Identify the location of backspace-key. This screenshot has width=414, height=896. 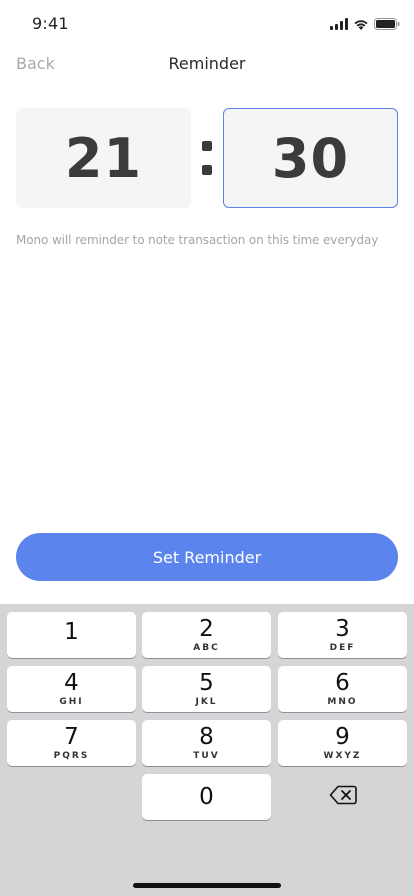
(342, 797).